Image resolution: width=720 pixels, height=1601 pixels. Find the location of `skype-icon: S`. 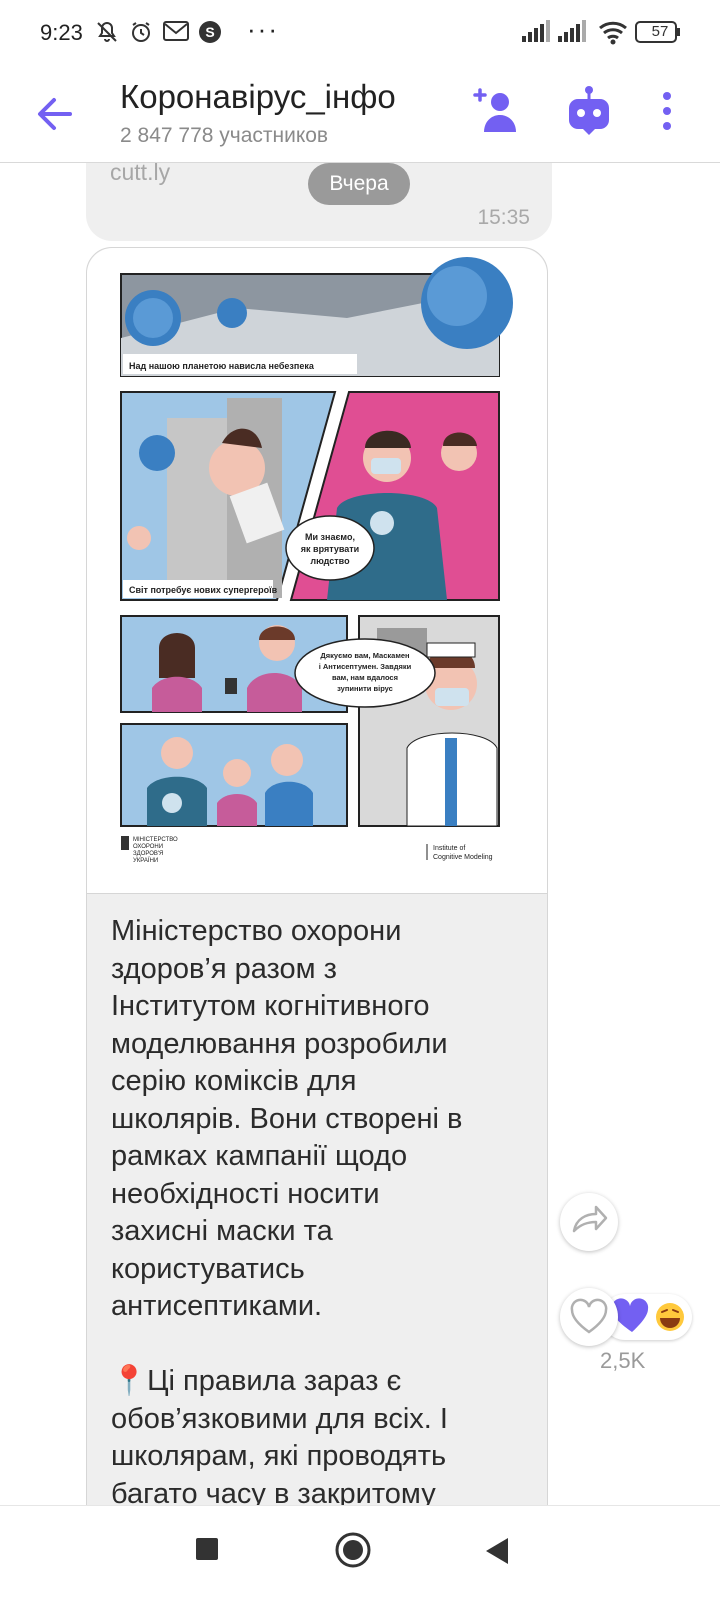

skype-icon: S is located at coordinates (210, 32).